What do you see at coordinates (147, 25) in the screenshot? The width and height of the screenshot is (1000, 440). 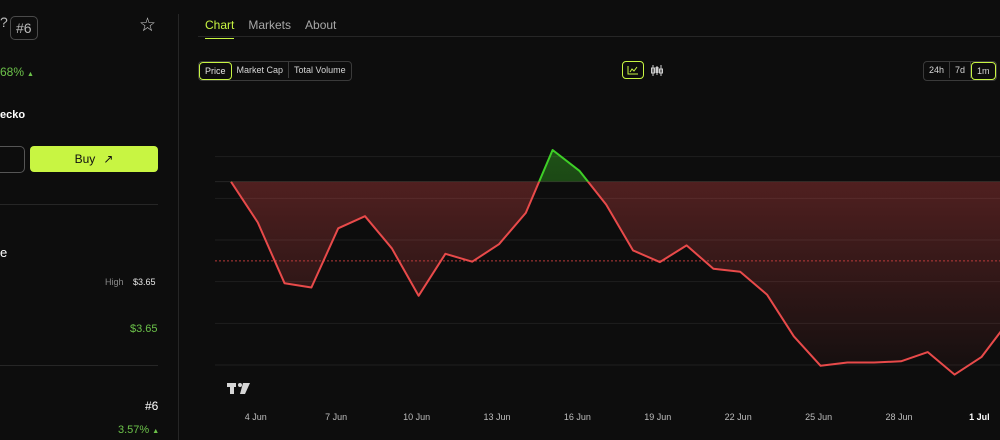 I see `star-icon: ☆` at bounding box center [147, 25].